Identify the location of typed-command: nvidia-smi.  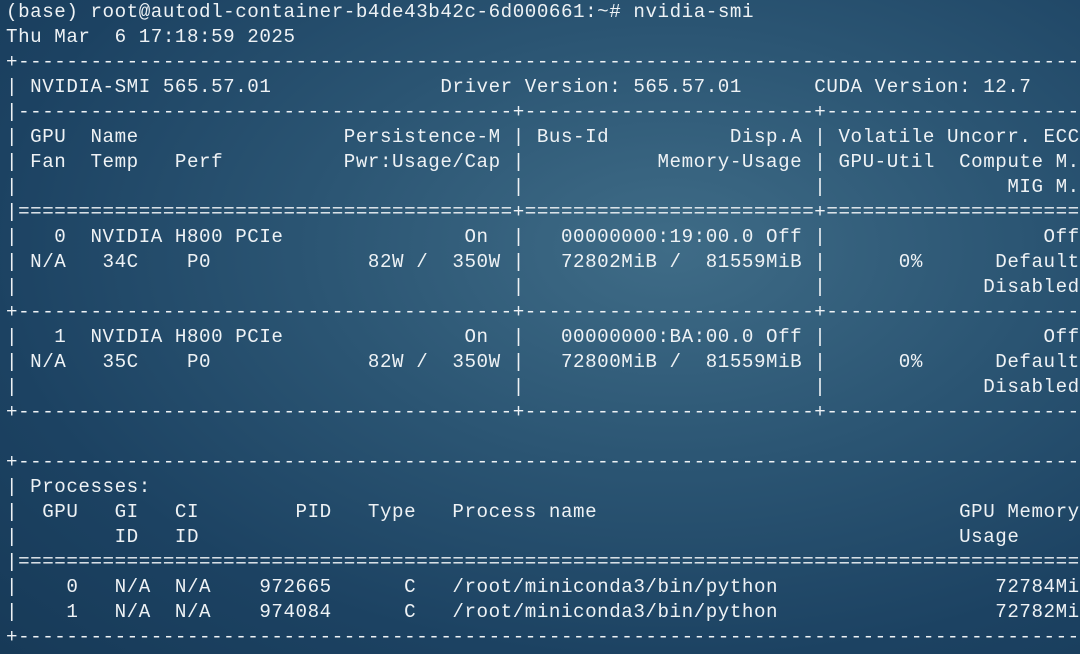
(694, 12).